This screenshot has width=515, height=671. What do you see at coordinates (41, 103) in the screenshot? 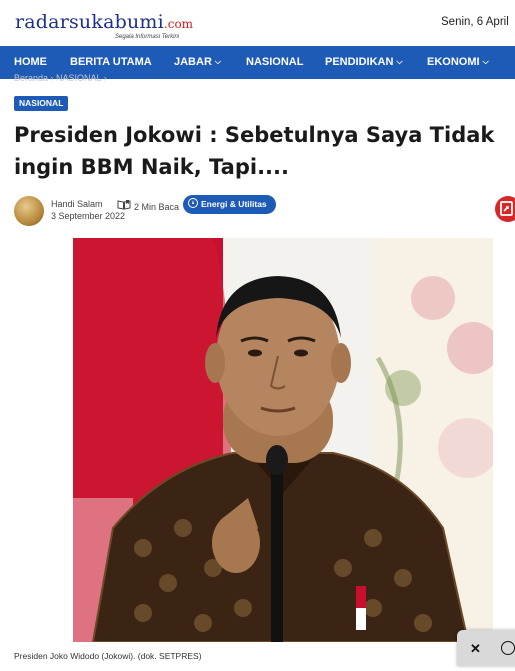
I see `category-badge: NASIONAL` at bounding box center [41, 103].